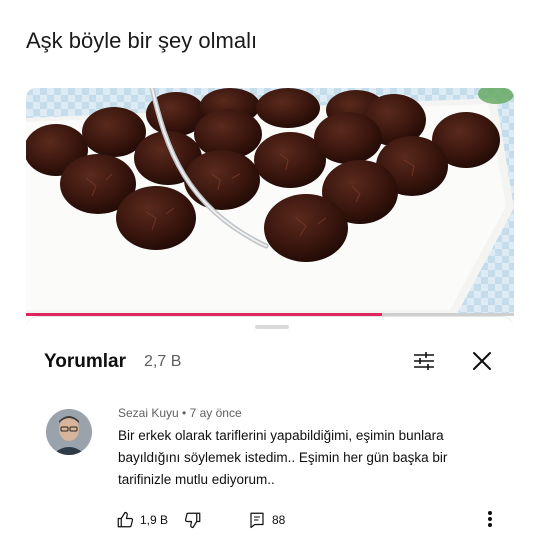  Describe the element at coordinates (266, 520) in the screenshot. I see `reply-button: 88` at that location.